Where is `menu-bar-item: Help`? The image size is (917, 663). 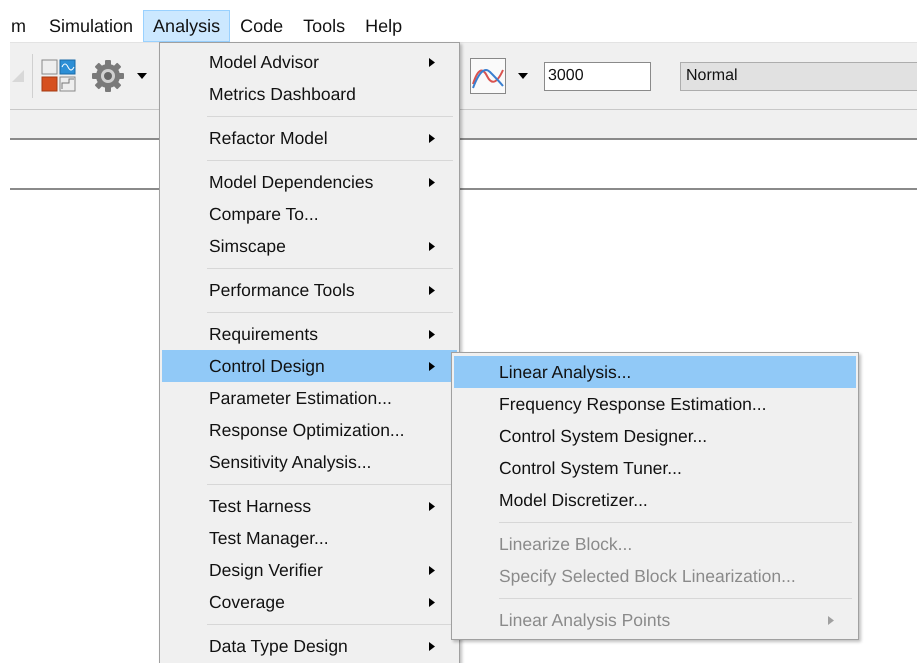 menu-bar-item: Help is located at coordinates (383, 26).